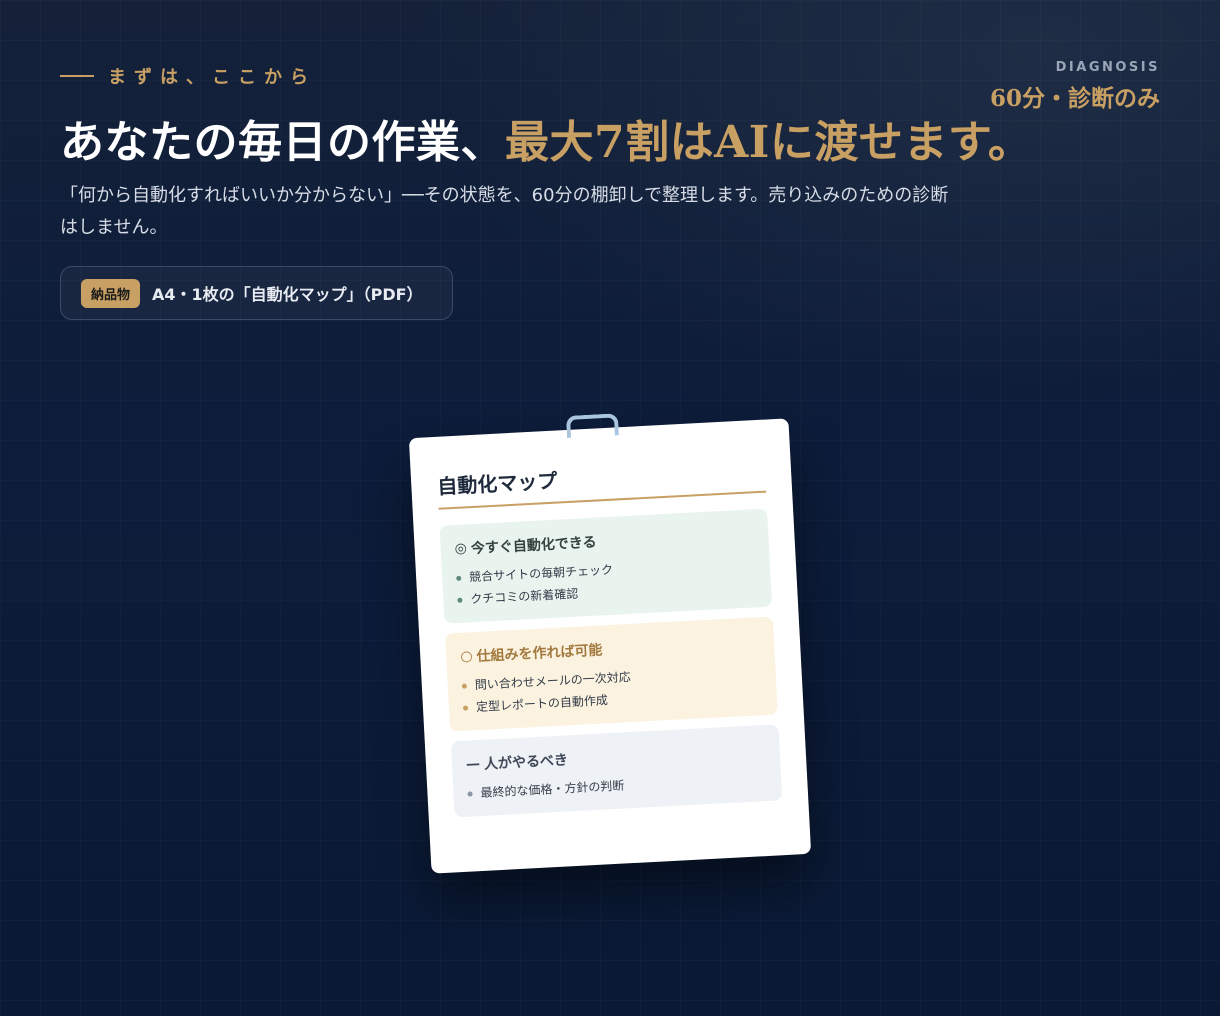 This screenshot has height=1016, width=1220. What do you see at coordinates (552, 789) in the screenshot?
I see `list-item-label: 最終的な価格・方針の判断` at bounding box center [552, 789].